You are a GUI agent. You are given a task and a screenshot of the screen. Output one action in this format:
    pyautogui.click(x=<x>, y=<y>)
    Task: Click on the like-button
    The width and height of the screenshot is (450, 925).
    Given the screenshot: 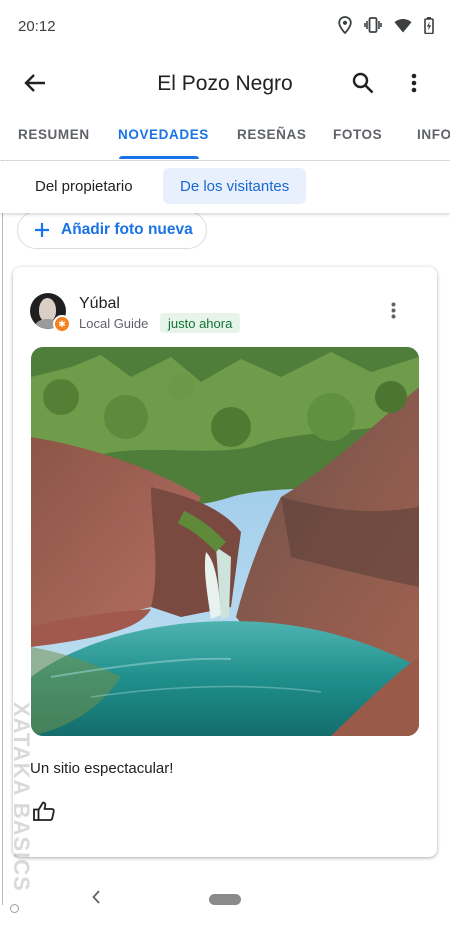 What is the action you would take?
    pyautogui.click(x=44, y=813)
    